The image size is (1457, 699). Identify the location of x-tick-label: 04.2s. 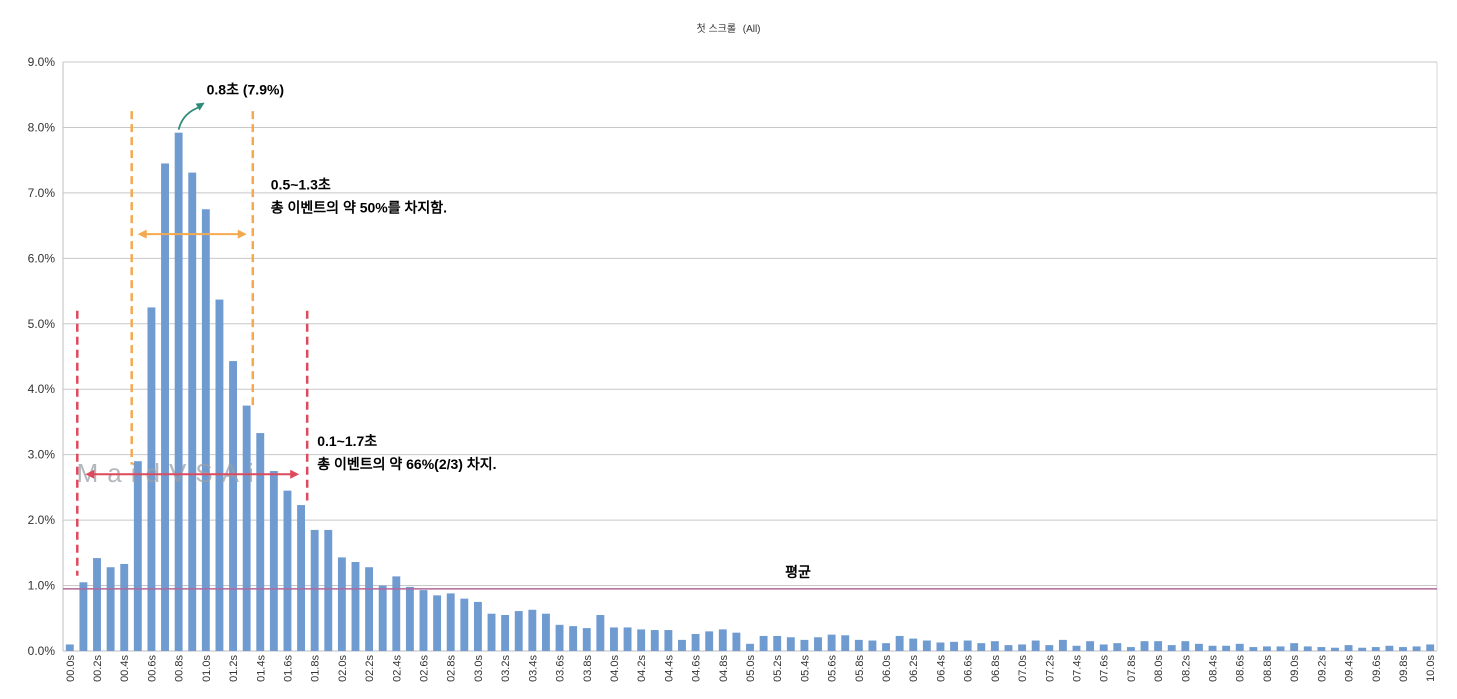
(642, 668).